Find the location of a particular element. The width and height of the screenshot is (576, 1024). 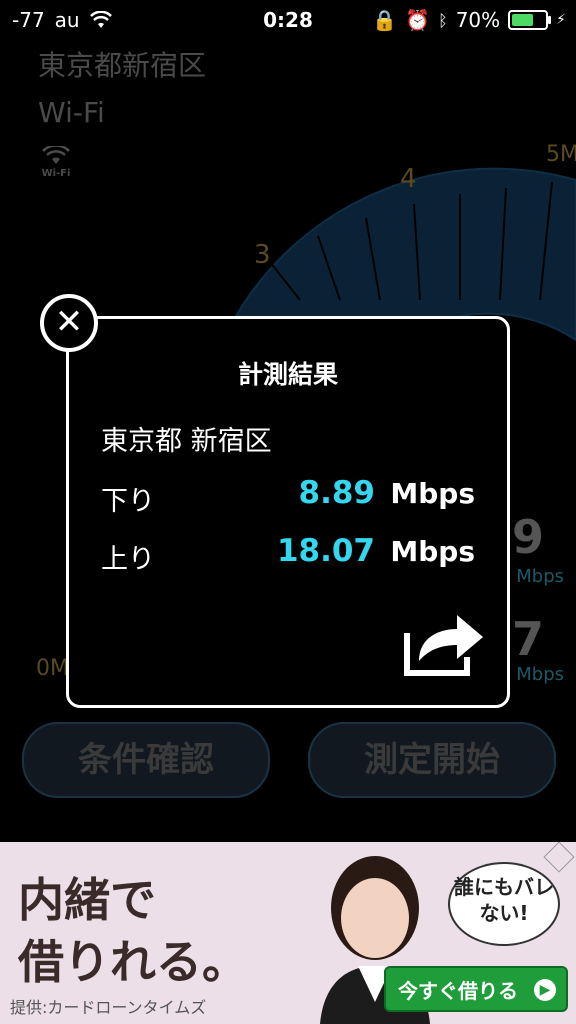

upload-row: 上り 18.07 Mbps is located at coordinates (288, 554).